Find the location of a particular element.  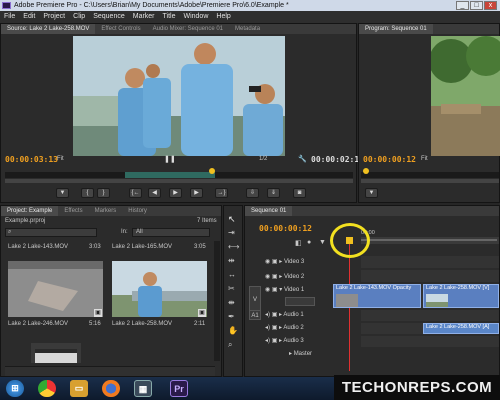

windows-start-icon: ⊞ is located at coordinates (15, 388).